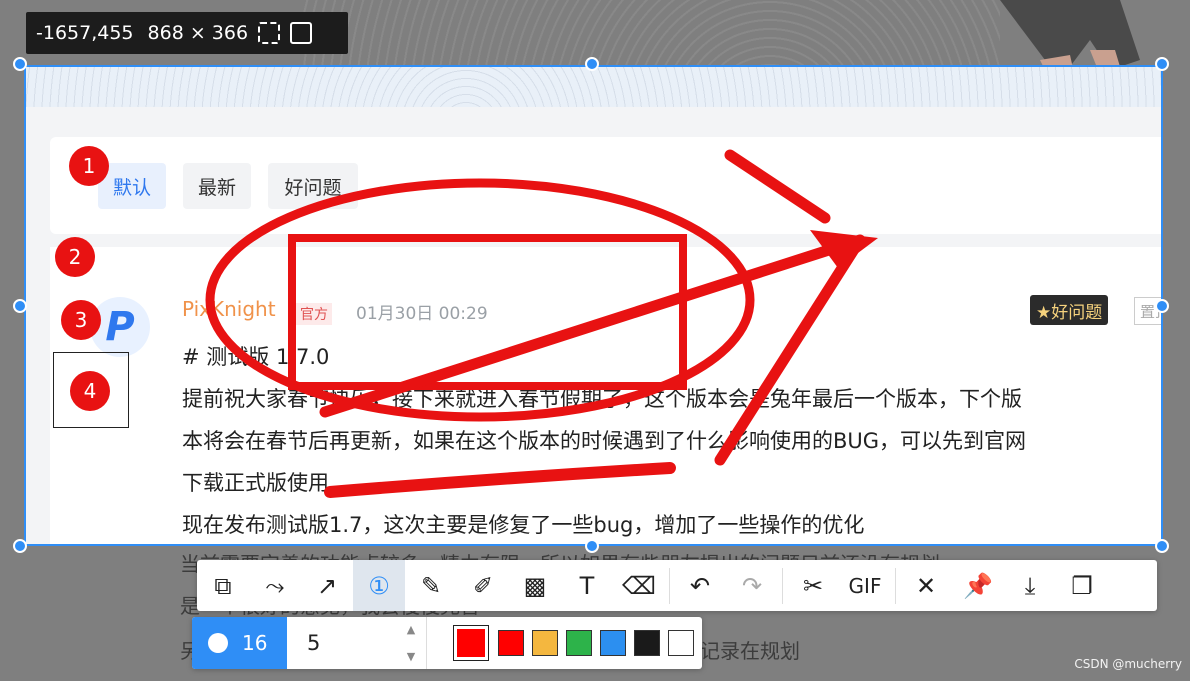 Image resolution: width=1190 pixels, height=681 pixels. What do you see at coordinates (1128, 664) in the screenshot?
I see `watermark: CSDN @mucherry` at bounding box center [1128, 664].